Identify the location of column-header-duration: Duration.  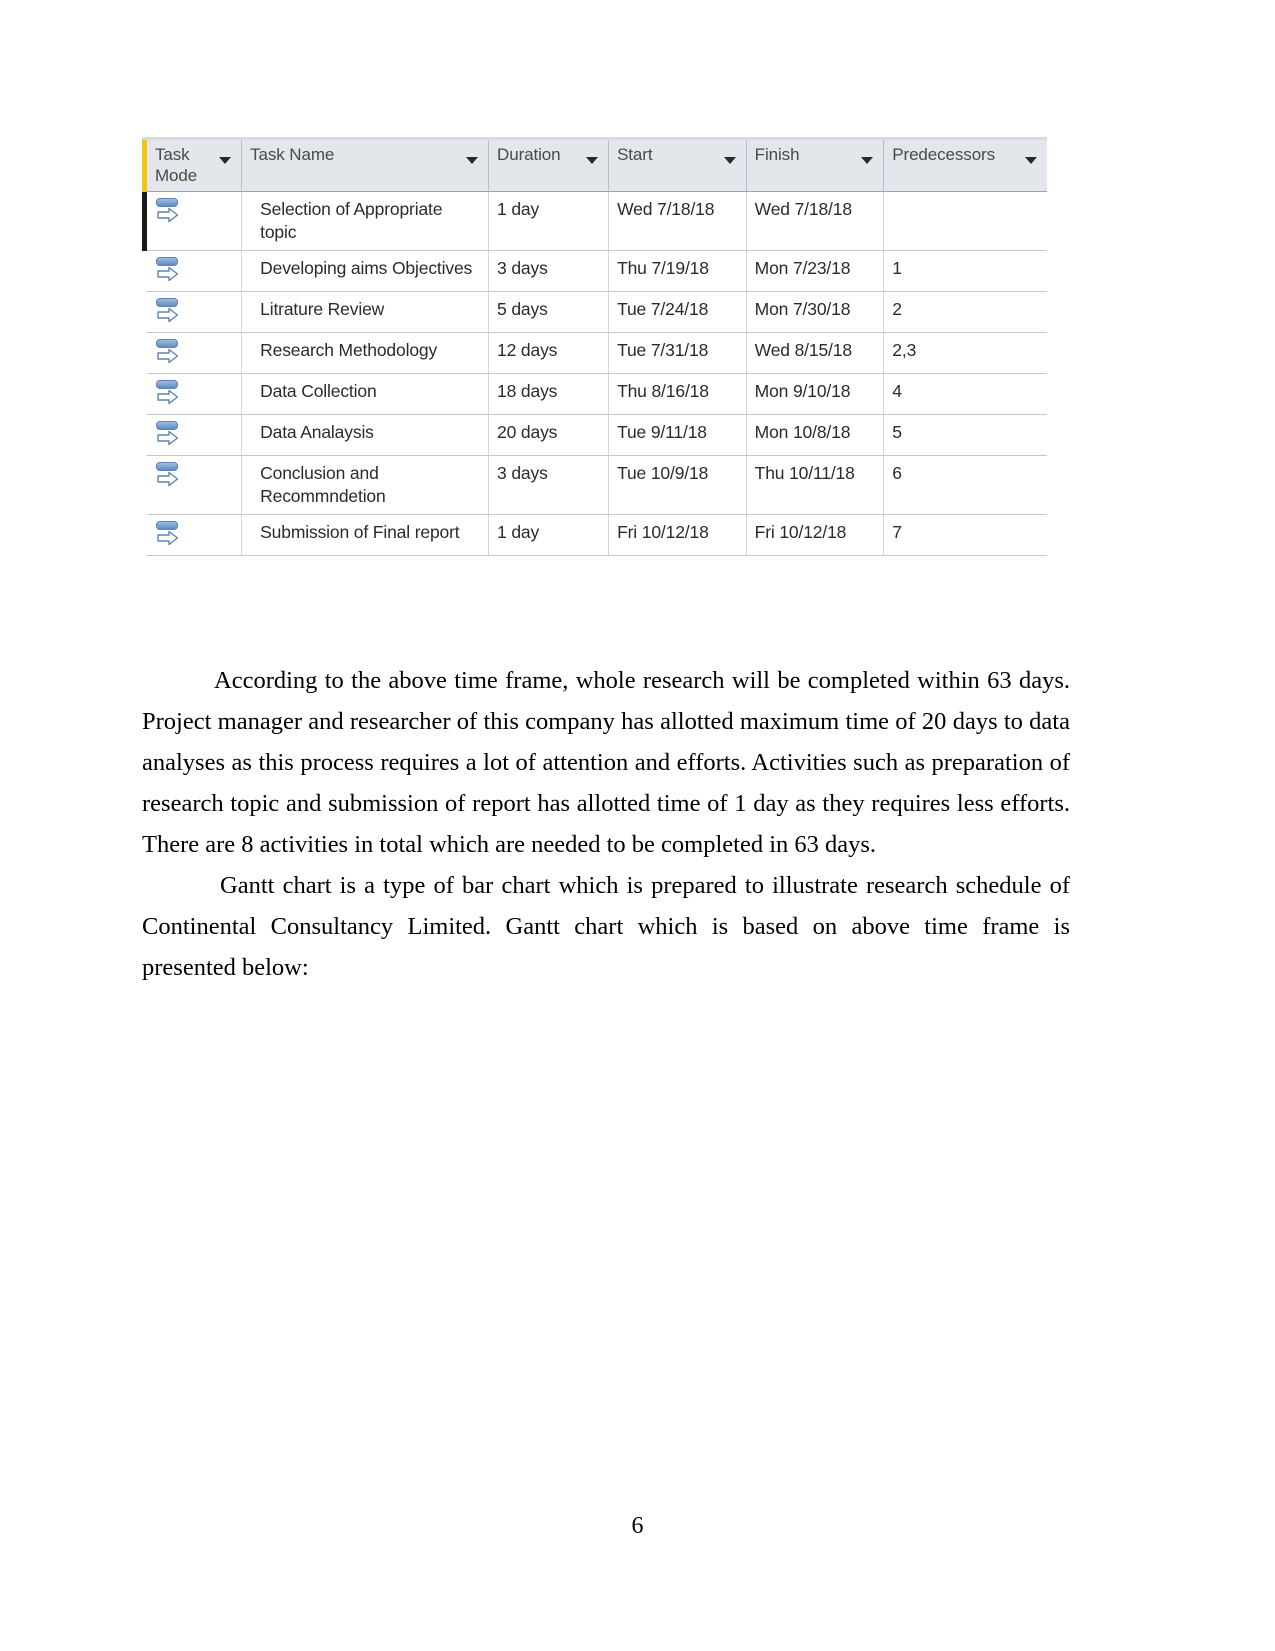
(549, 166).